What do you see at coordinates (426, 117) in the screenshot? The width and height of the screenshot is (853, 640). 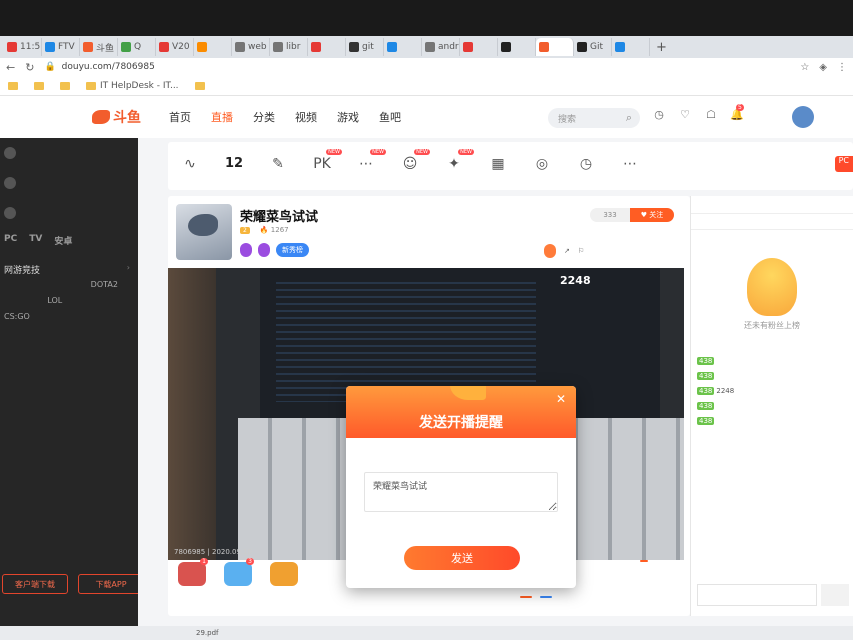 I see `site-header: 斗鱼 首页 直播 分类 视频 游戏 鱼吧 搜索 ⌕ ◷ ♡ ☖ 5 🔔` at bounding box center [426, 117].